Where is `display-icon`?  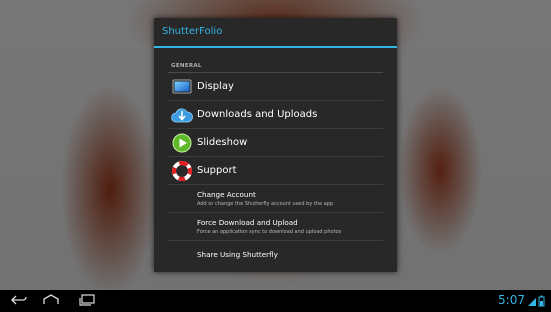
display-icon is located at coordinates (182, 87).